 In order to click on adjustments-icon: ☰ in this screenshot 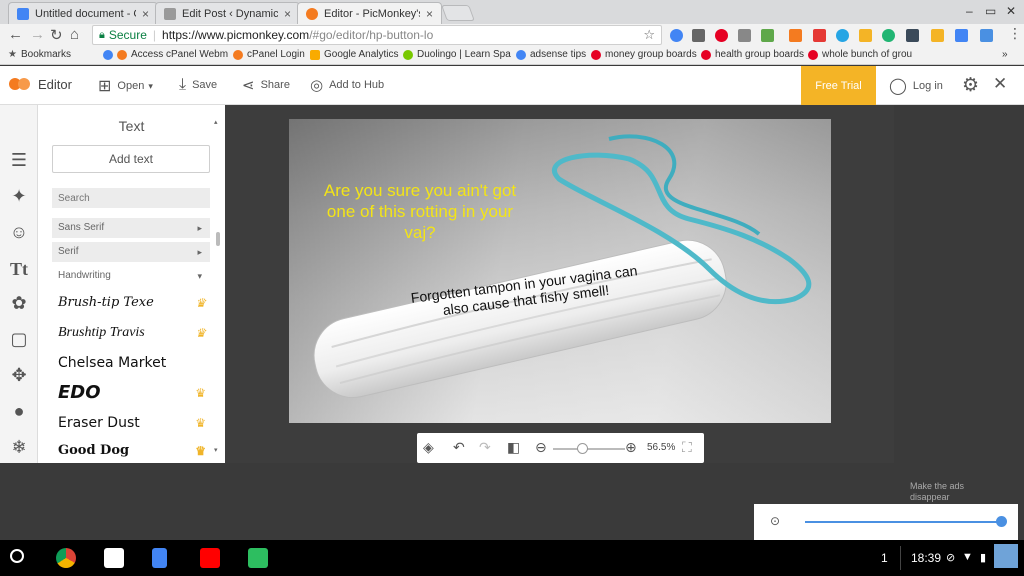, I will do `click(19, 160)`.